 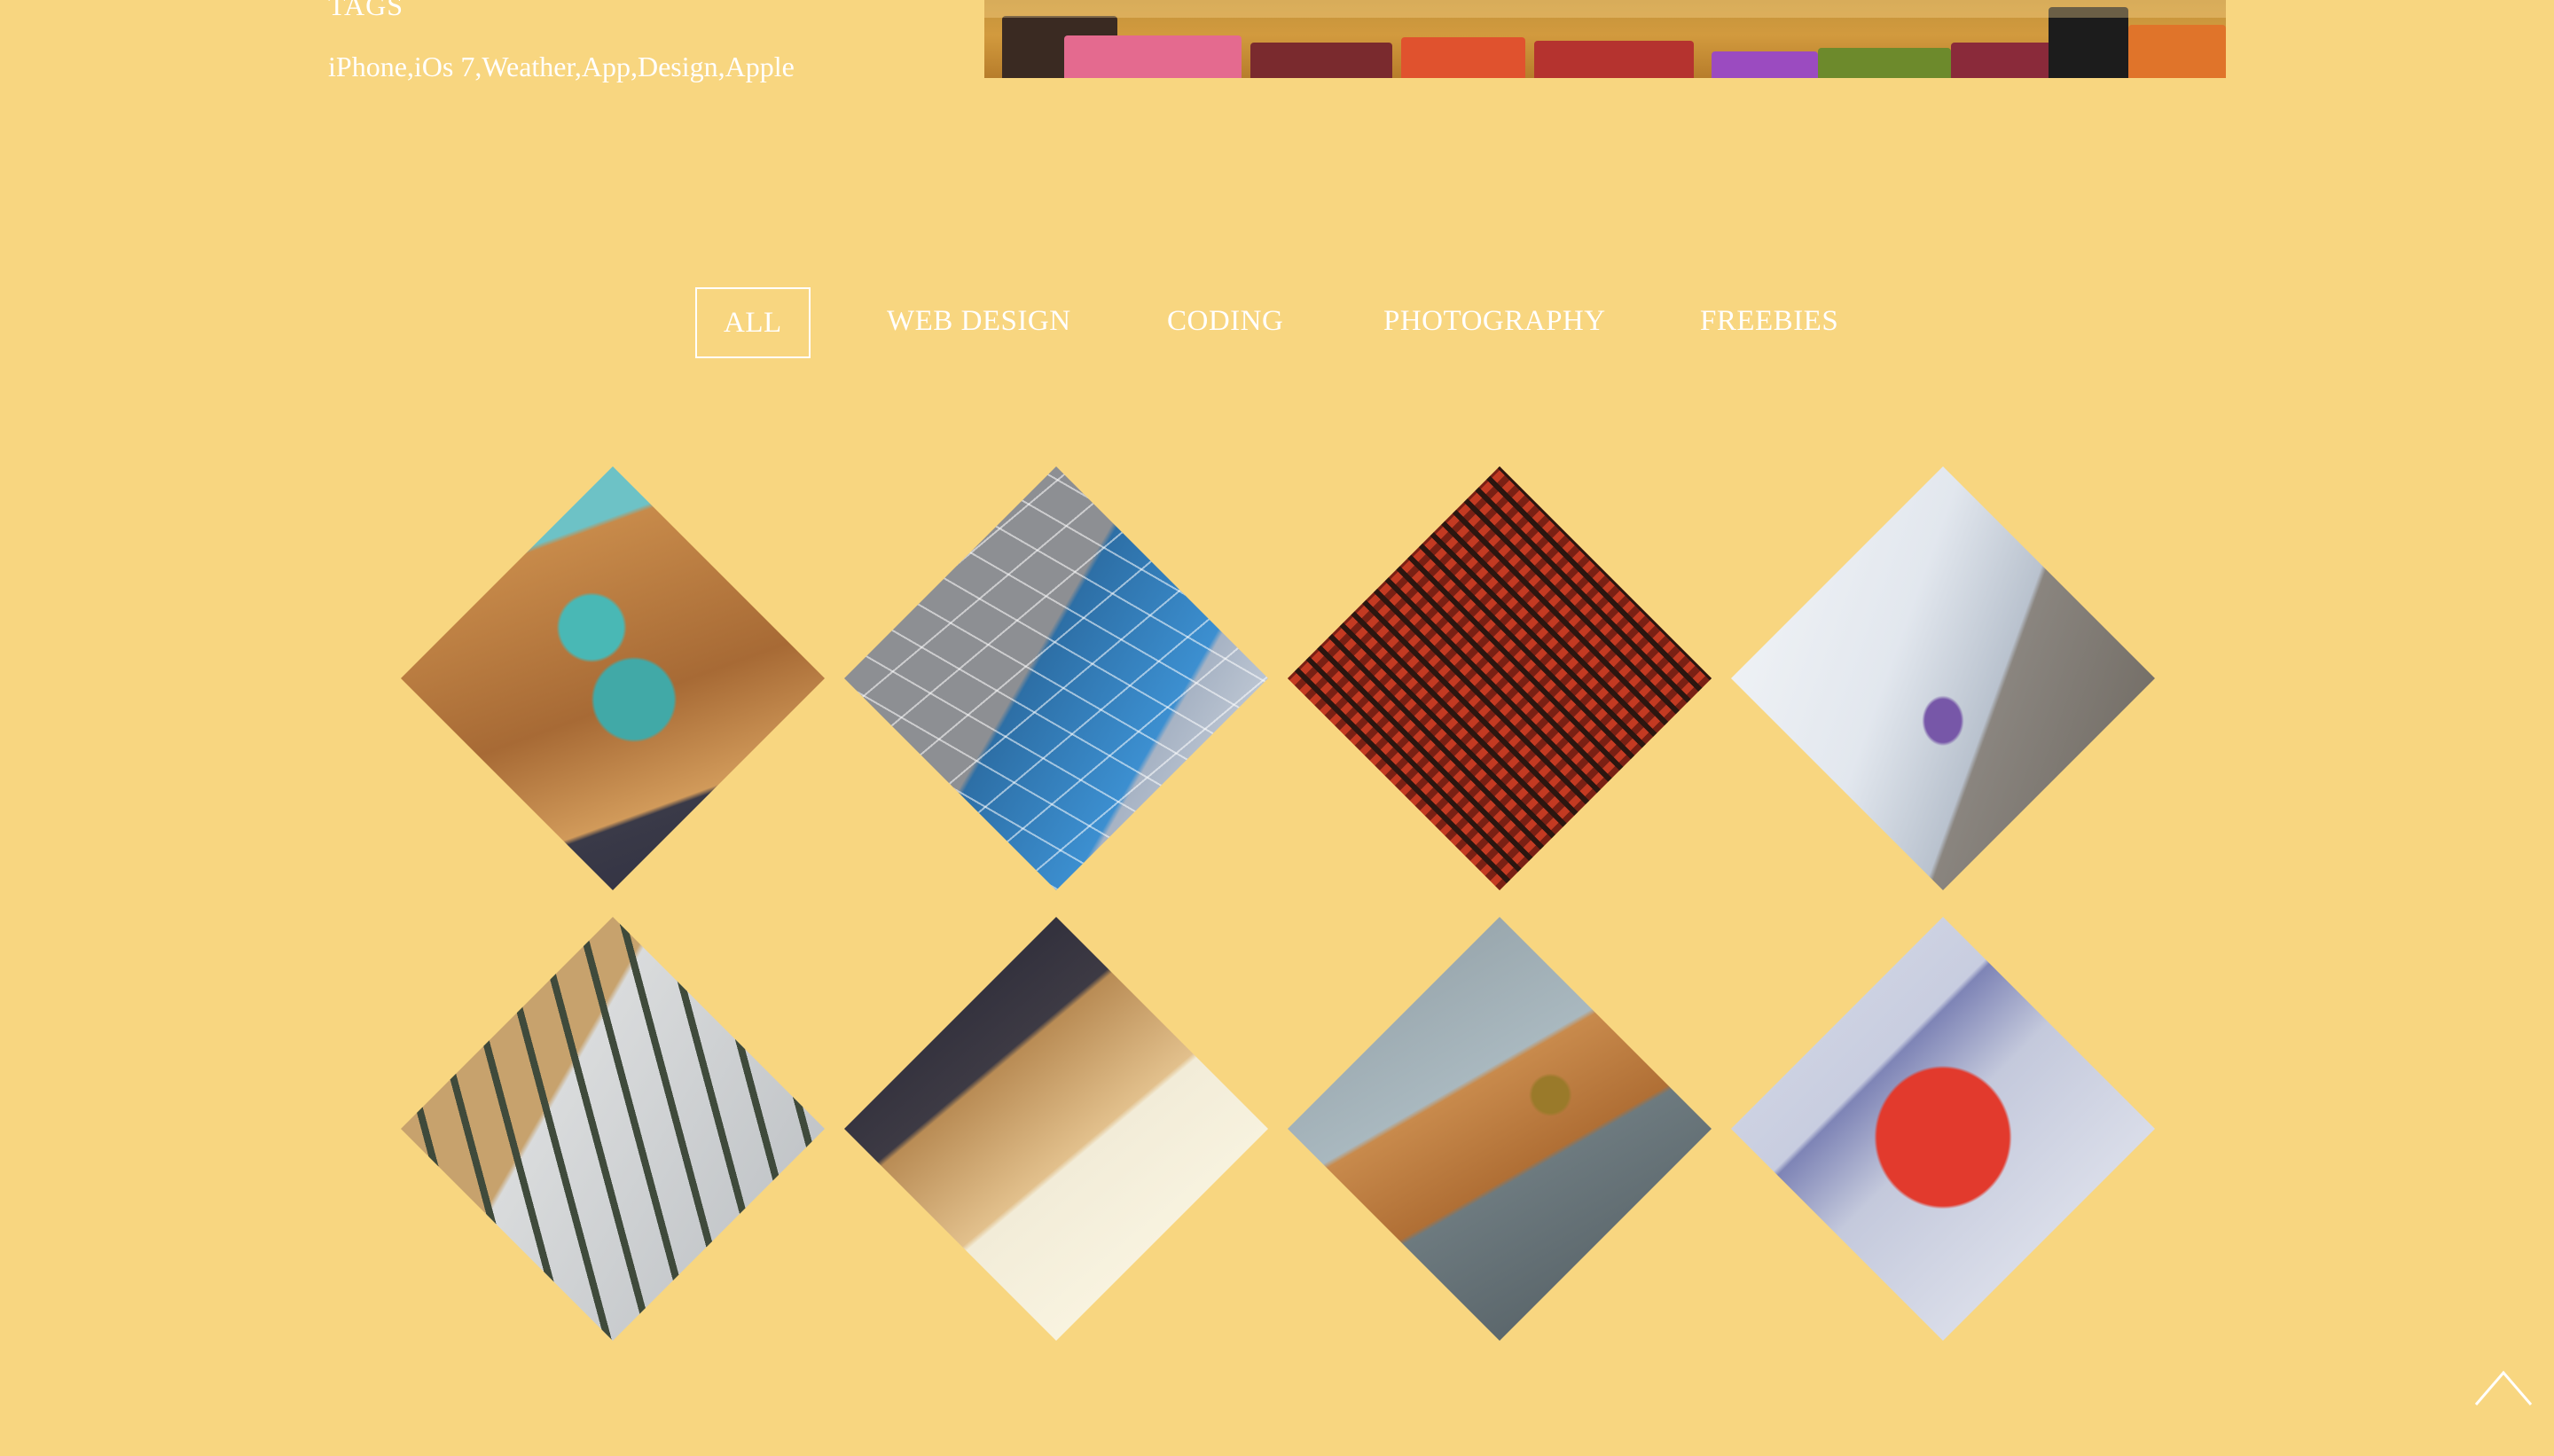 I want to click on back-to-top-button, so click(x=2503, y=1387).